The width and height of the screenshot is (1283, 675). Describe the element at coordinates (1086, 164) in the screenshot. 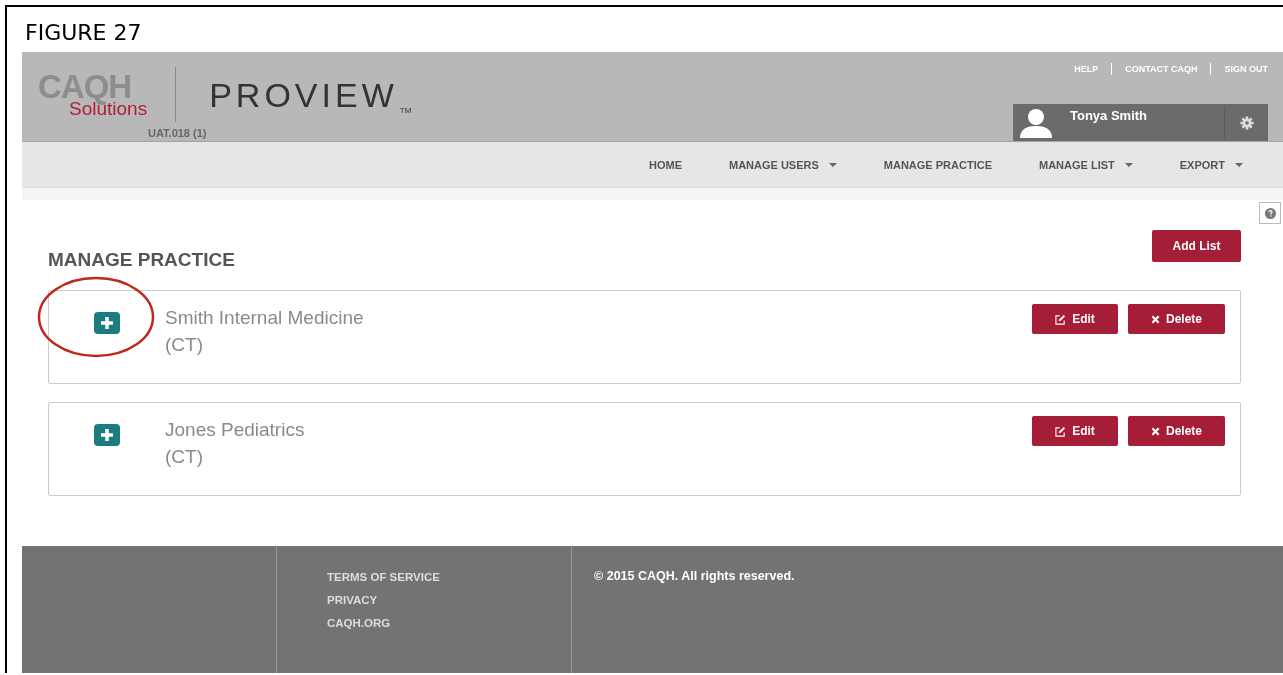

I see `nav-item: MANAGE LIST` at that location.